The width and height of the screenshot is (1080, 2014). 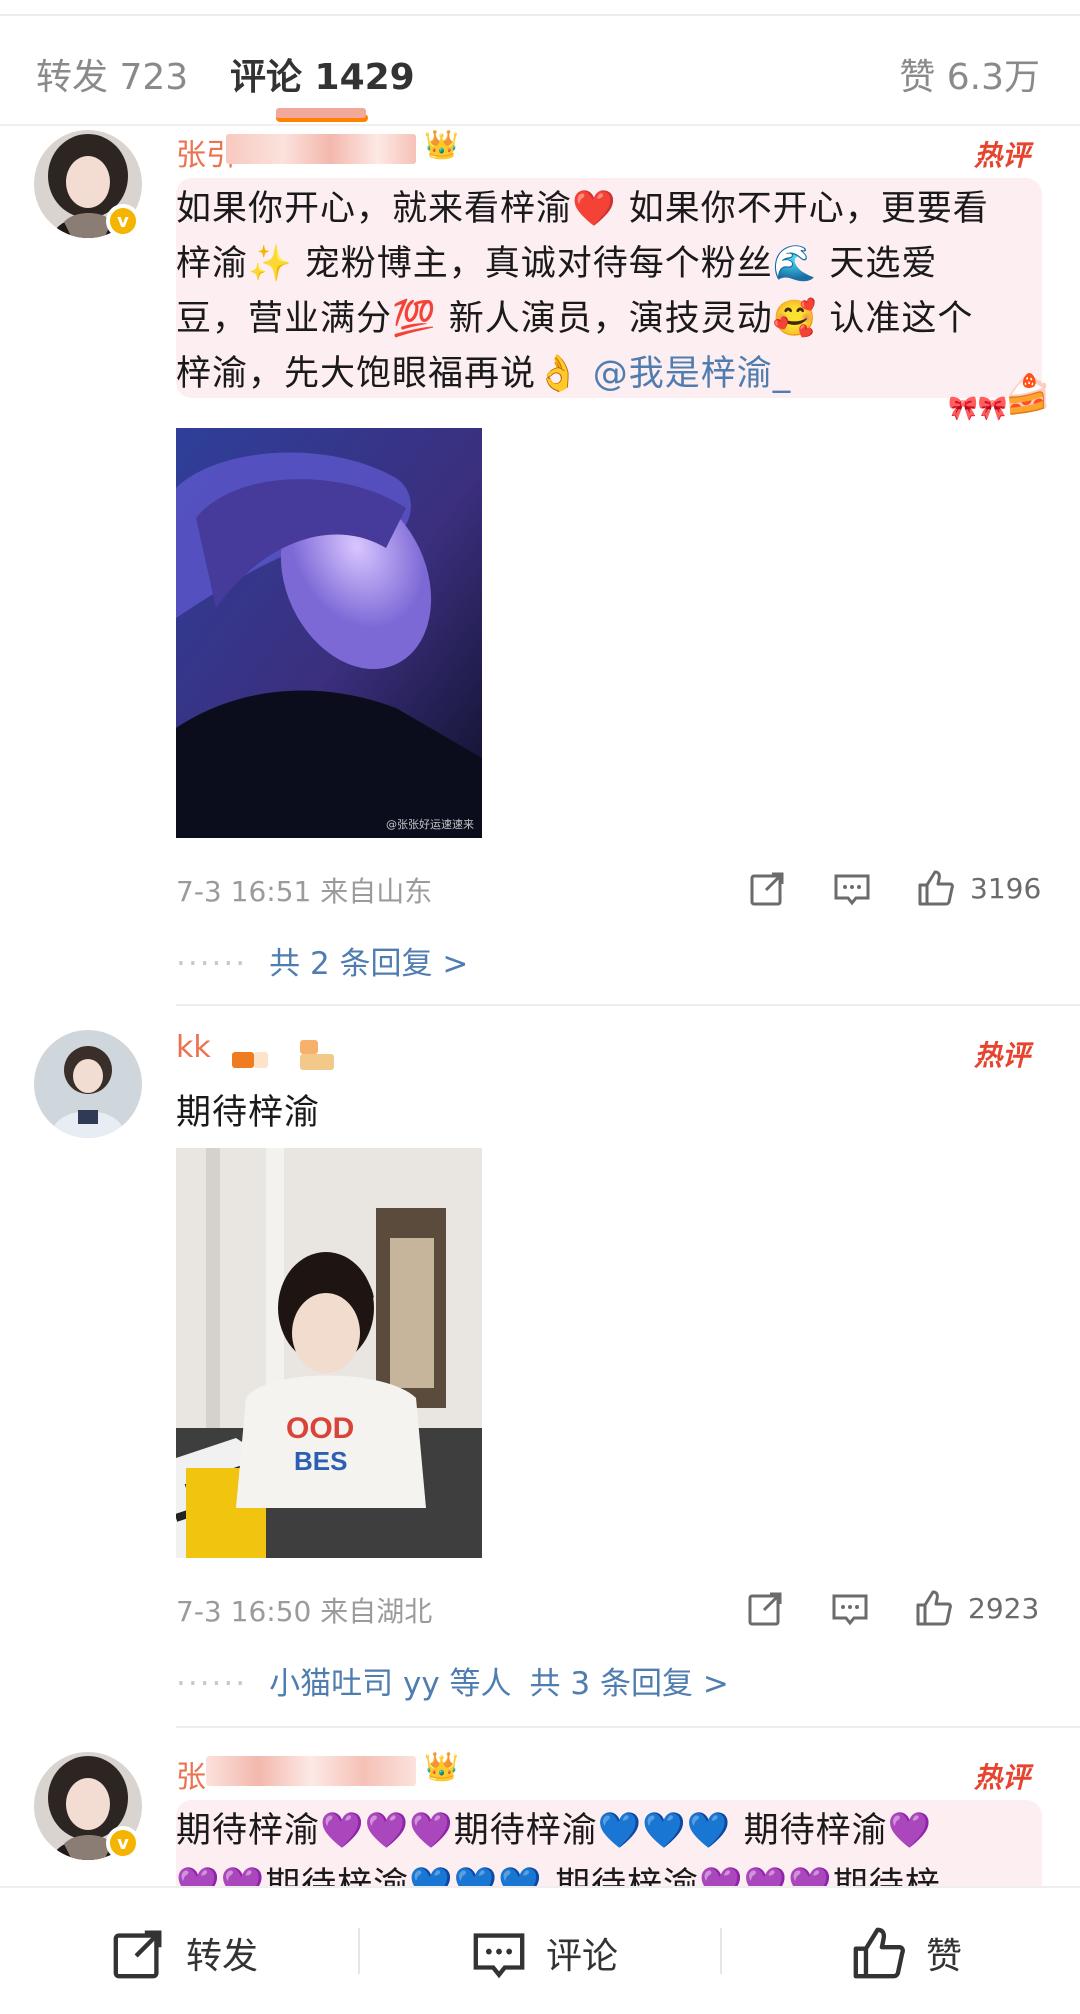 I want to click on tab-comment: 评论 1429, so click(x=322, y=74).